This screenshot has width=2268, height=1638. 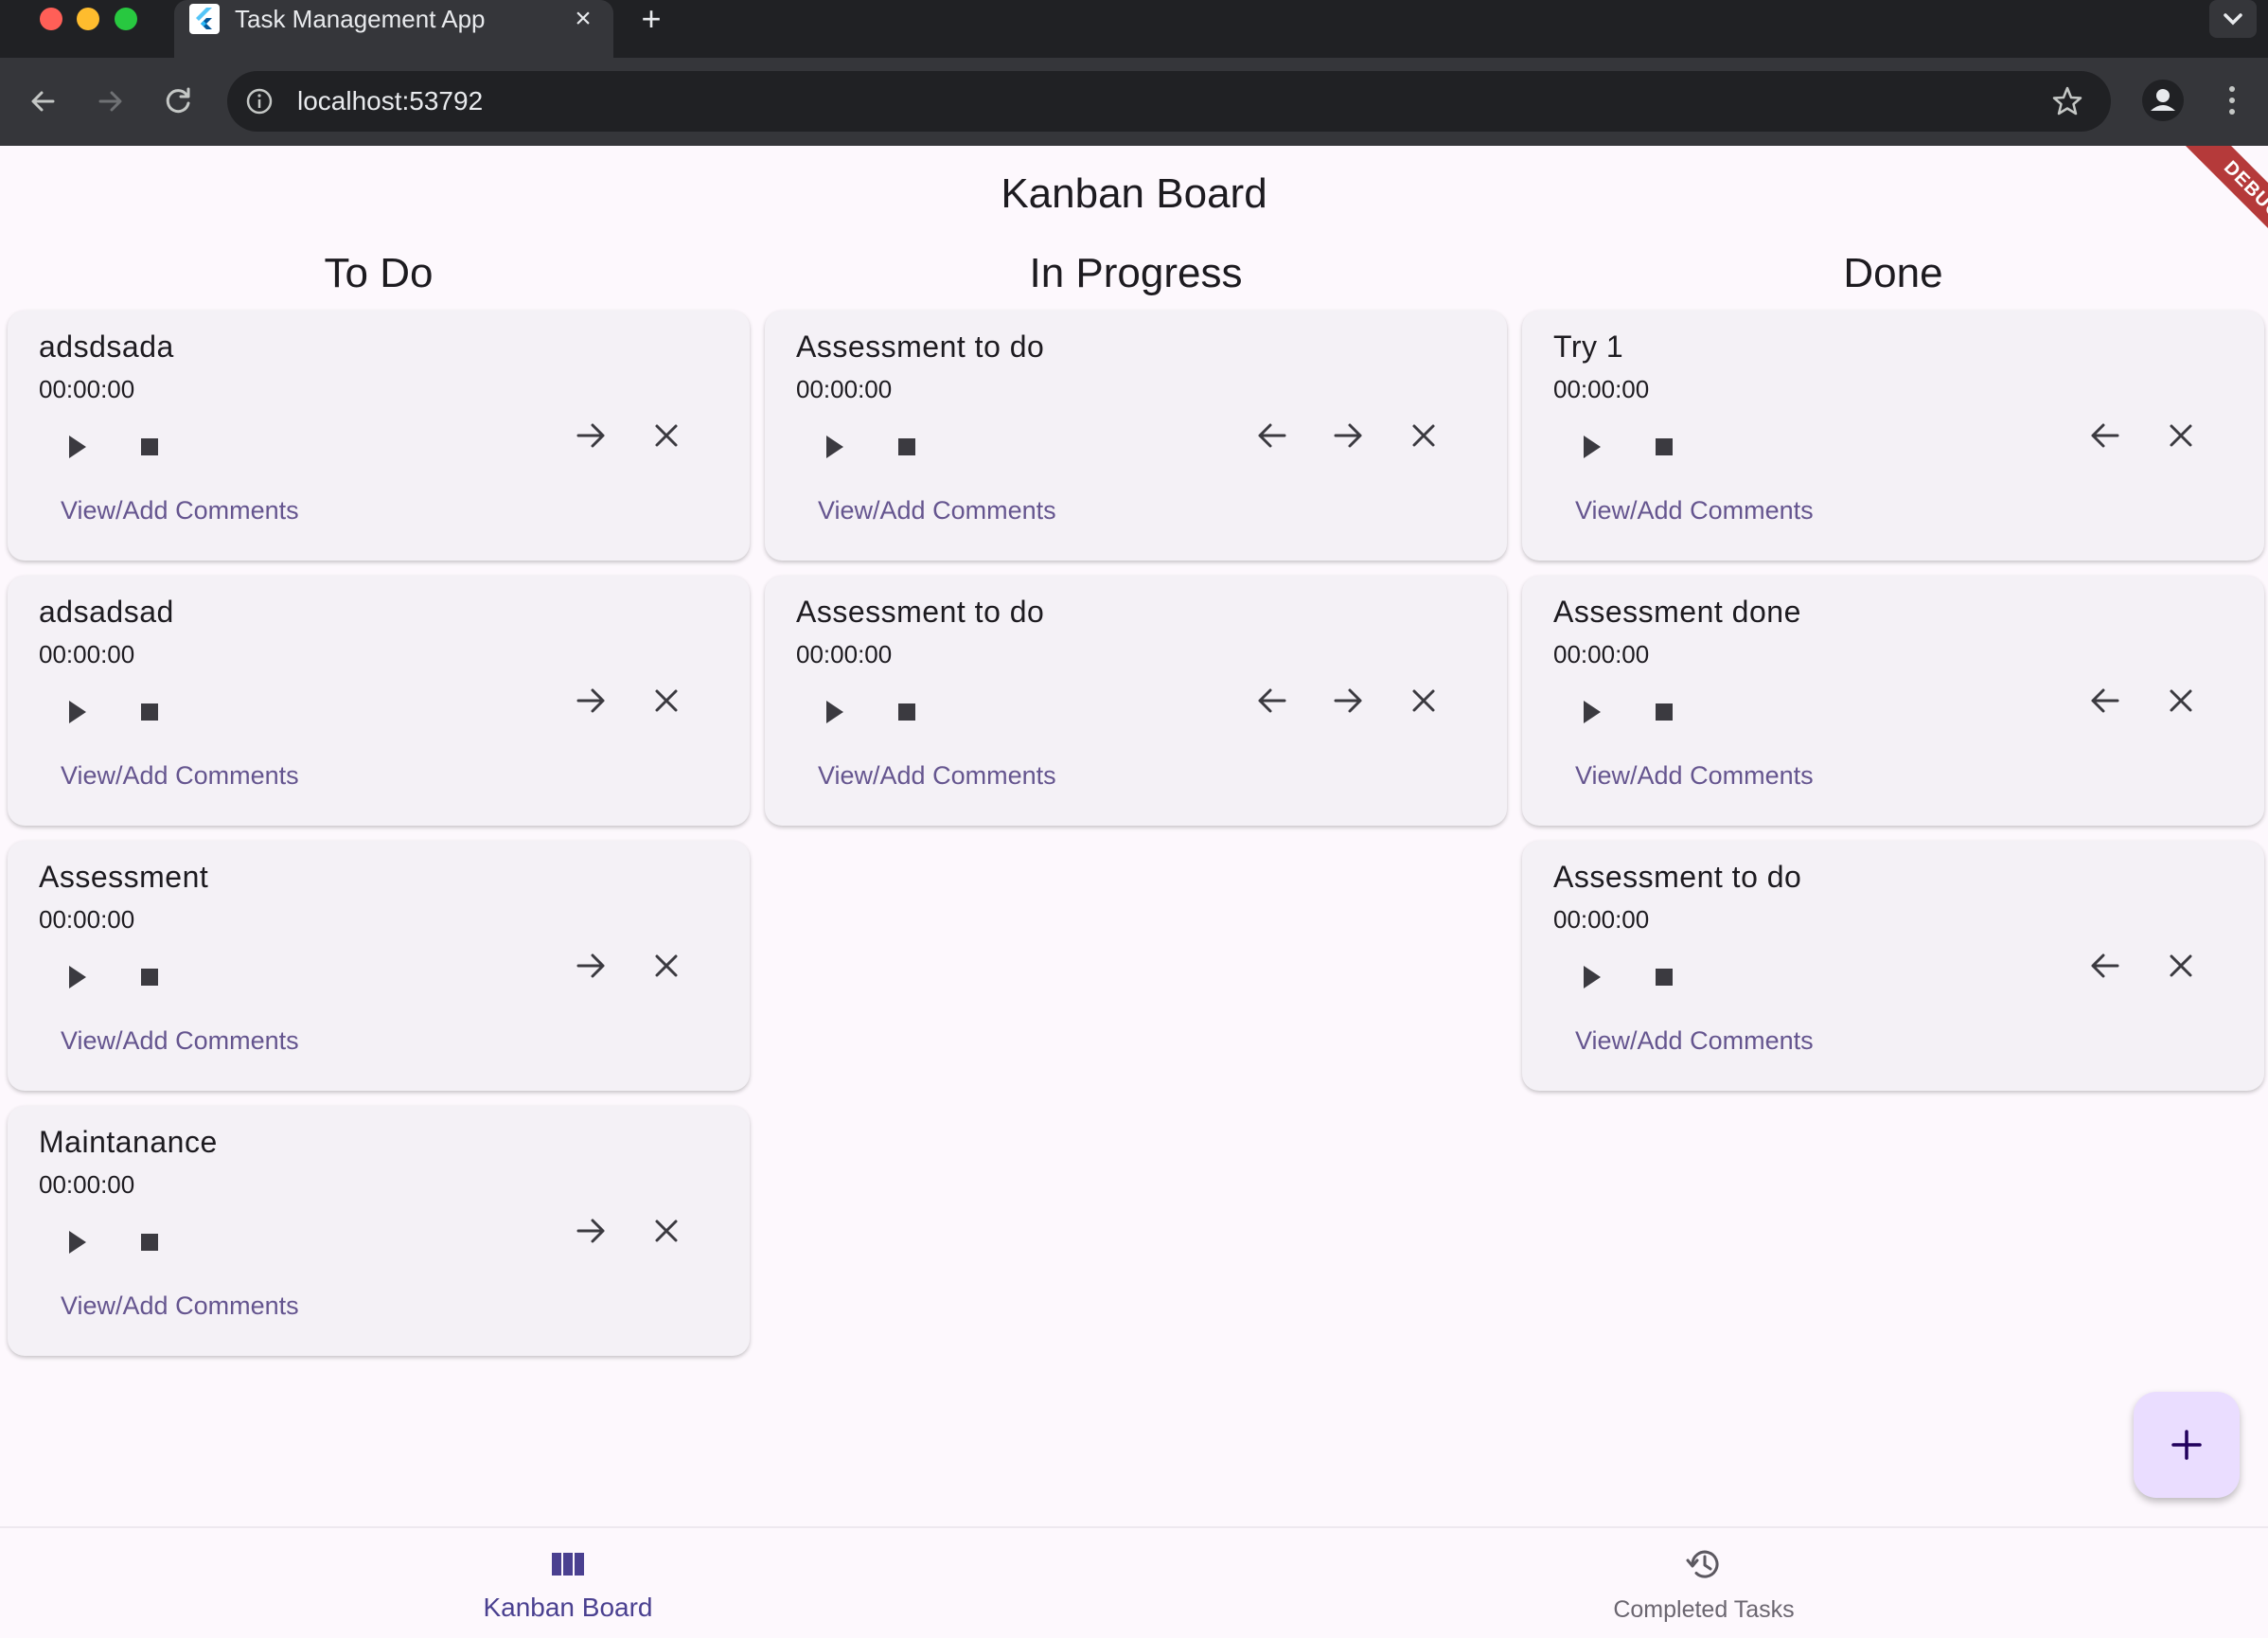 What do you see at coordinates (178, 101) in the screenshot?
I see `reload-icon` at bounding box center [178, 101].